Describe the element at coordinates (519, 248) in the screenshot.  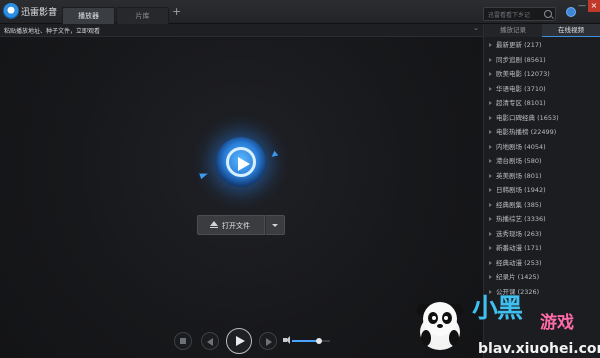
I see `list-item-label: 新番动漫 (171)` at that location.